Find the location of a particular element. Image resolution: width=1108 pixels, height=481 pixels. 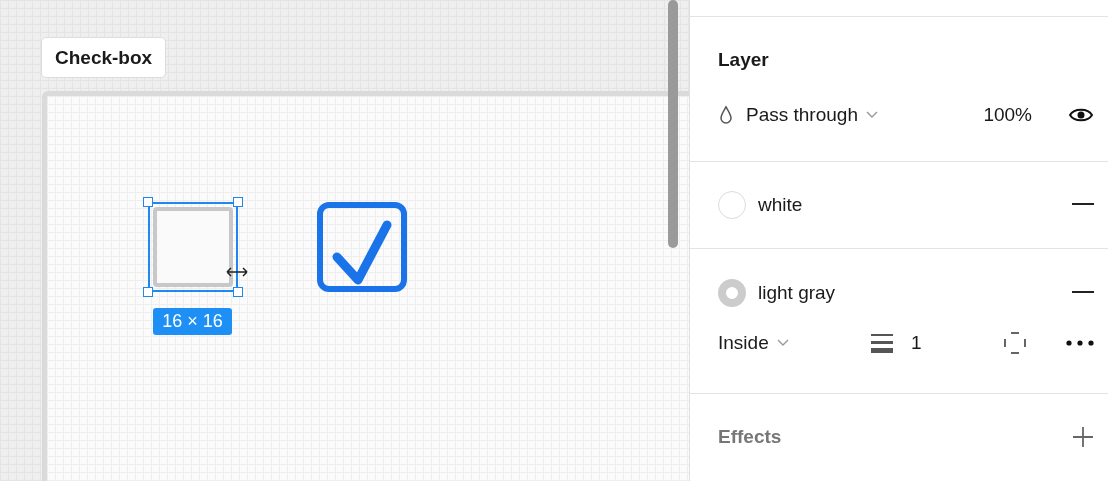

drop-icon is located at coordinates (726, 114).